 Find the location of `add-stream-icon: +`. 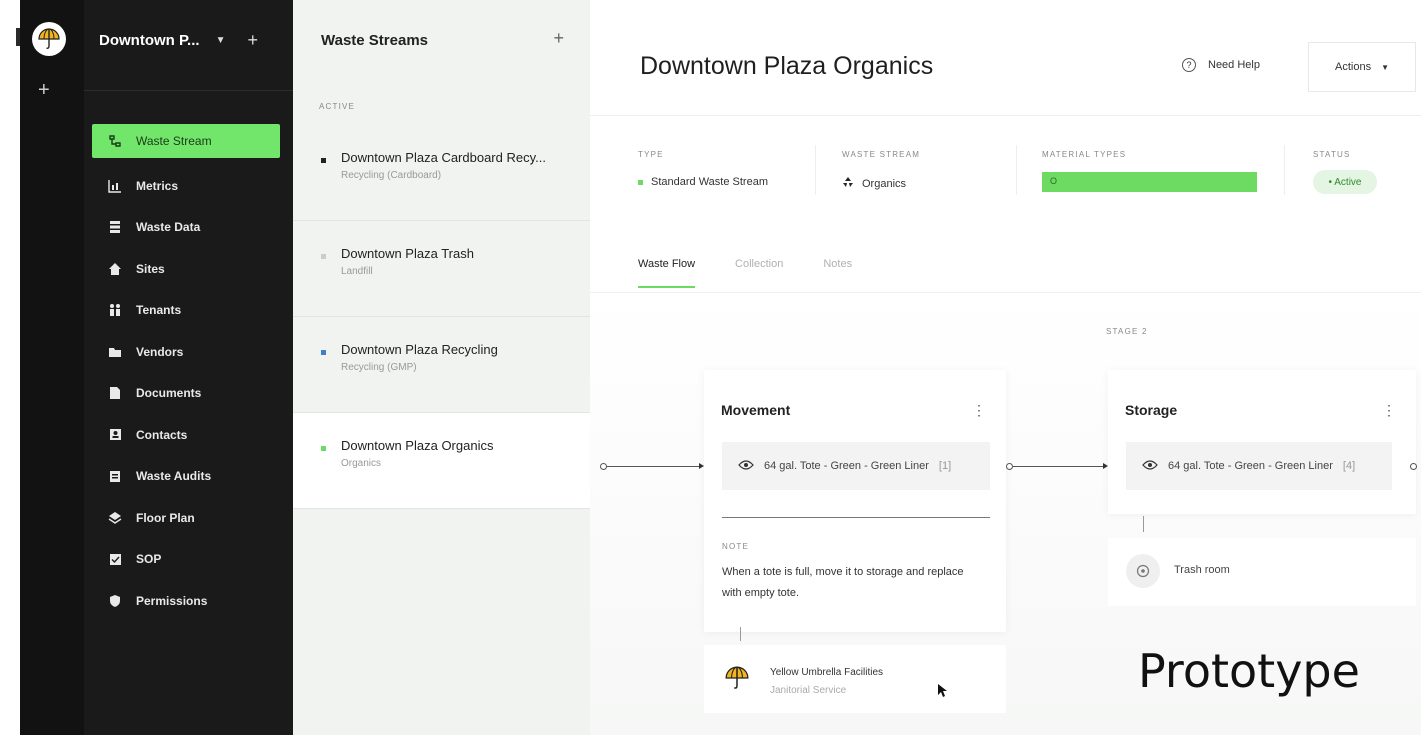

add-stream-icon: + is located at coordinates (558, 38).